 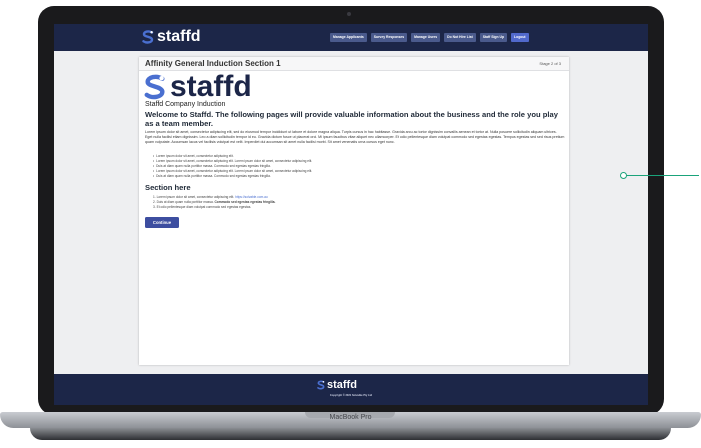 I want to click on nav-manage-applicants: Manage Applicants, so click(x=348, y=37).